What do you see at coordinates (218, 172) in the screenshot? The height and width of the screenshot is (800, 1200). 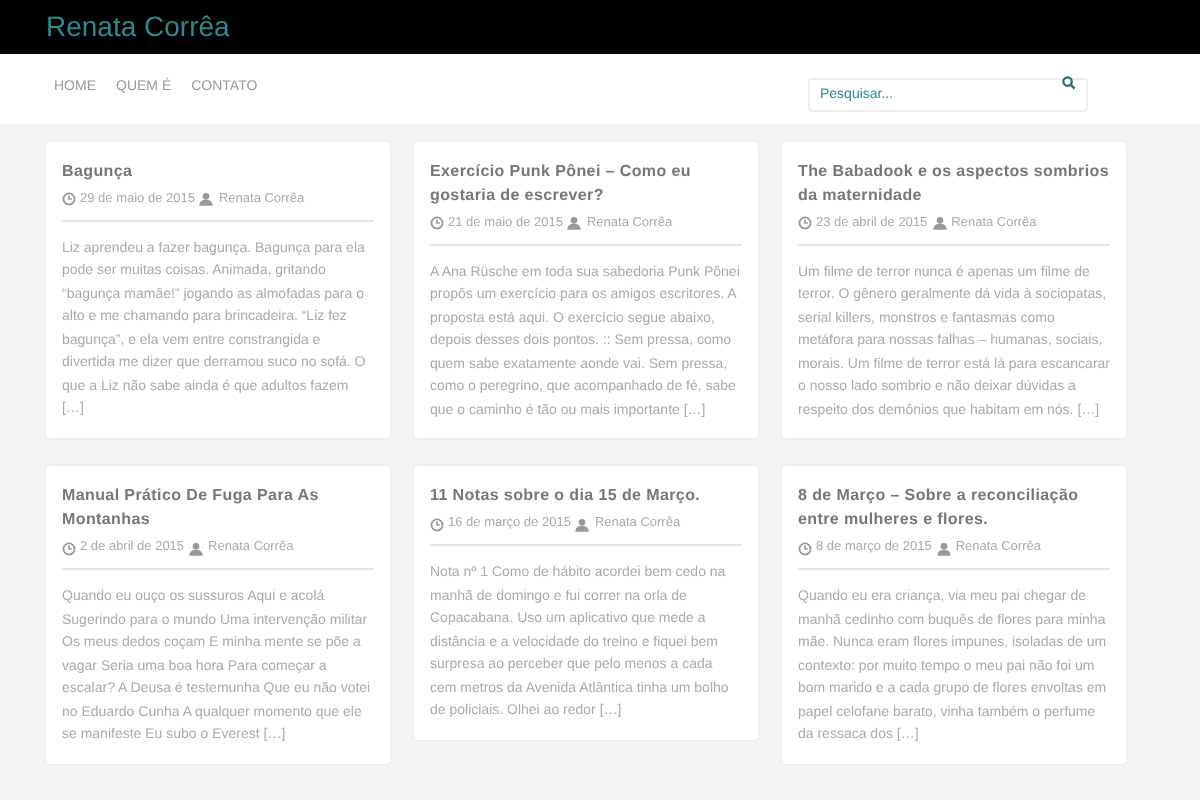 I see `post-title: Bagunça` at bounding box center [218, 172].